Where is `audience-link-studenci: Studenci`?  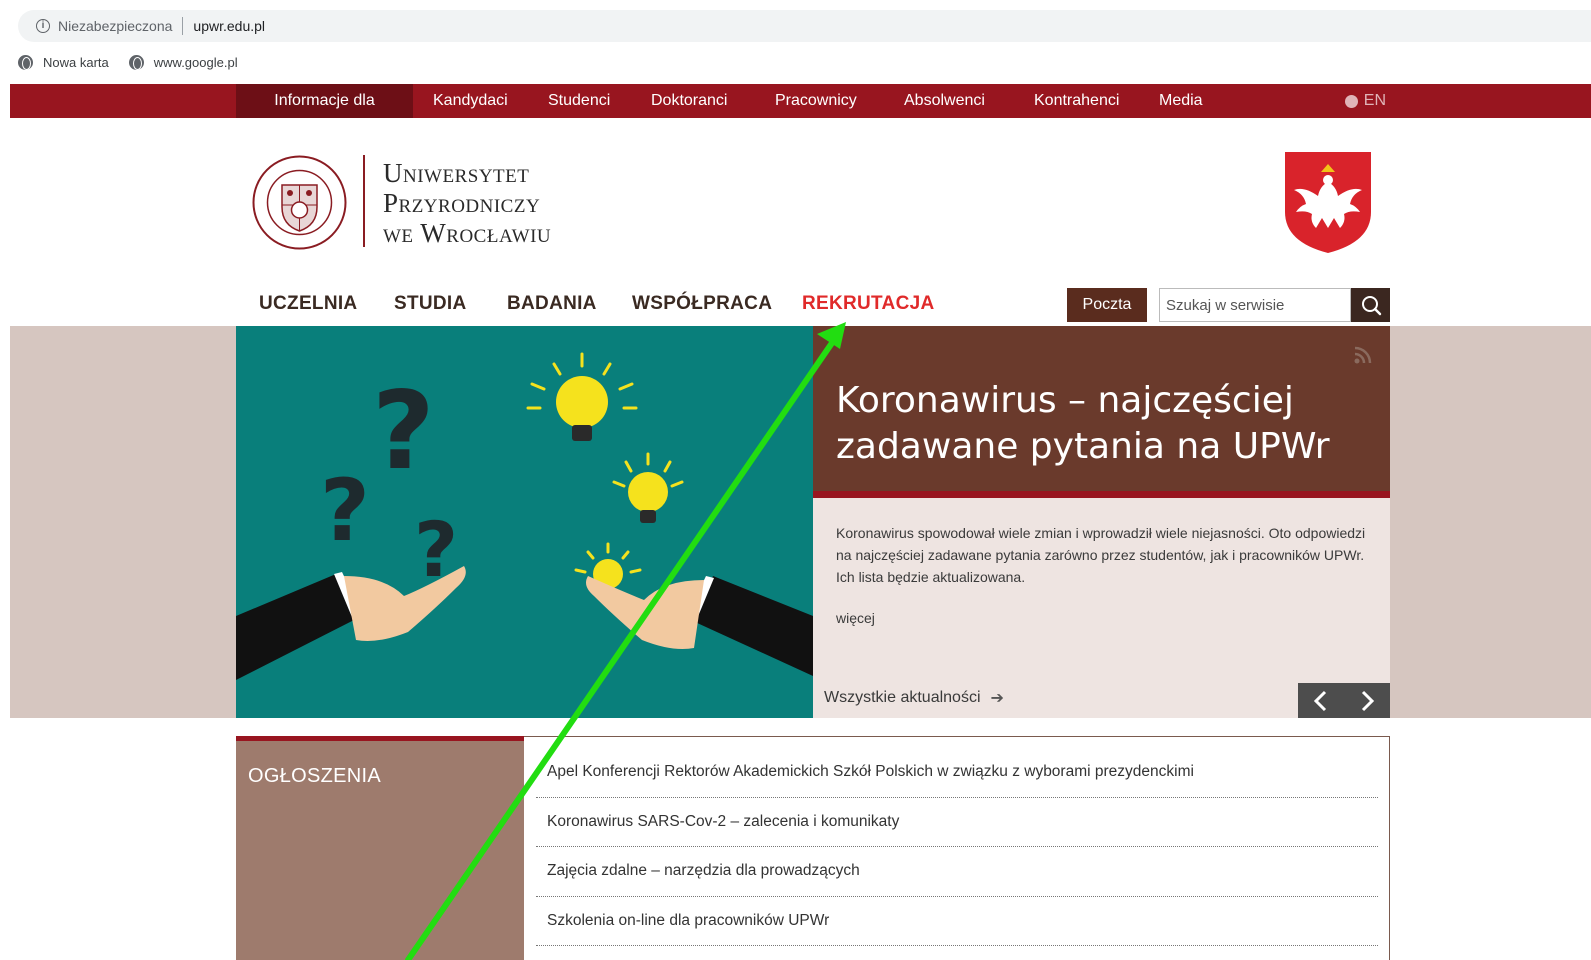 audience-link-studenci: Studenci is located at coordinates (579, 101).